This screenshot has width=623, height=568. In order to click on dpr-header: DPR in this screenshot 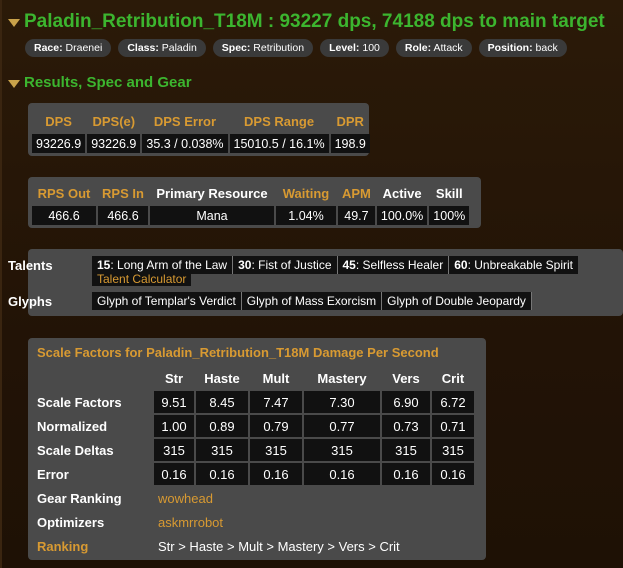, I will do `click(350, 121)`.